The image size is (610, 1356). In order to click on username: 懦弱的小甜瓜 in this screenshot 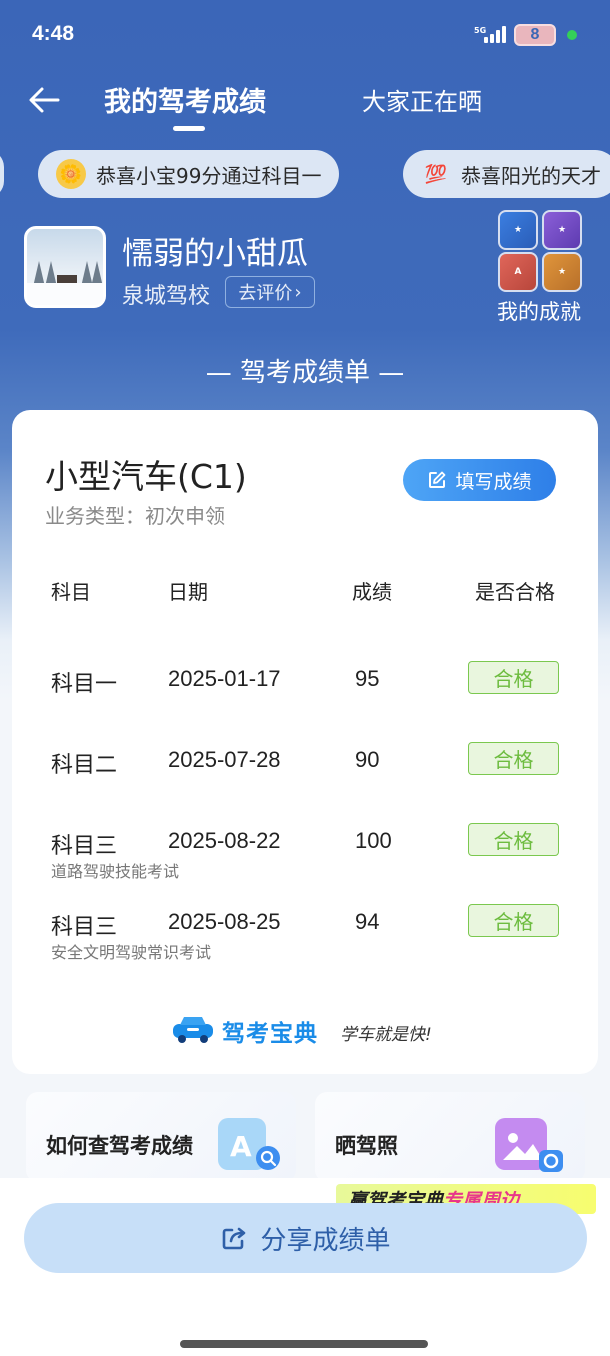, I will do `click(215, 254)`.